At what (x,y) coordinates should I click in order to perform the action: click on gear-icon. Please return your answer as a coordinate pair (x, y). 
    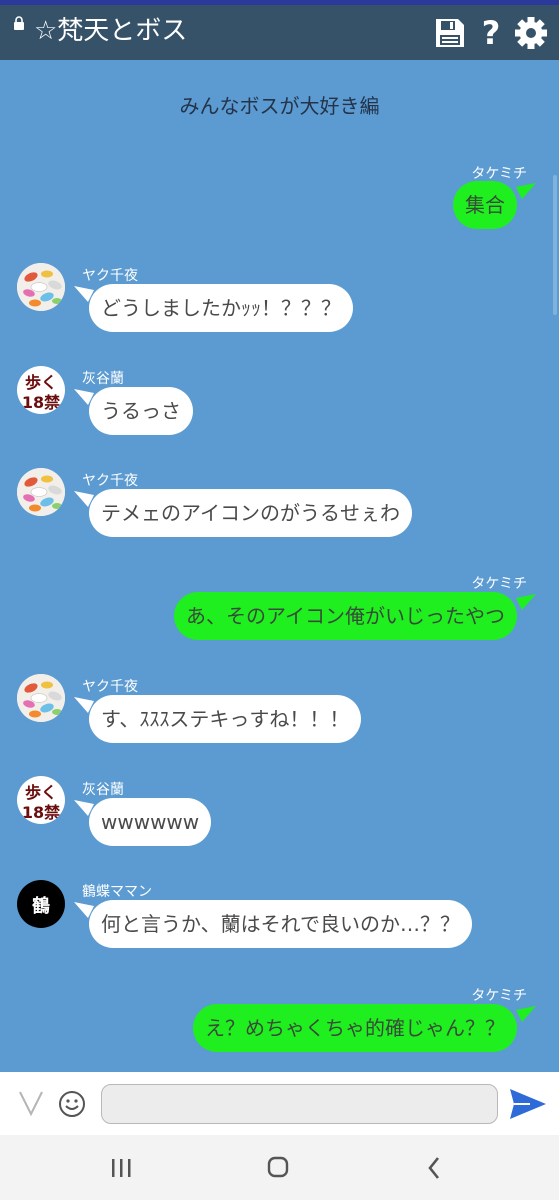
    Looking at the image, I should click on (531, 33).